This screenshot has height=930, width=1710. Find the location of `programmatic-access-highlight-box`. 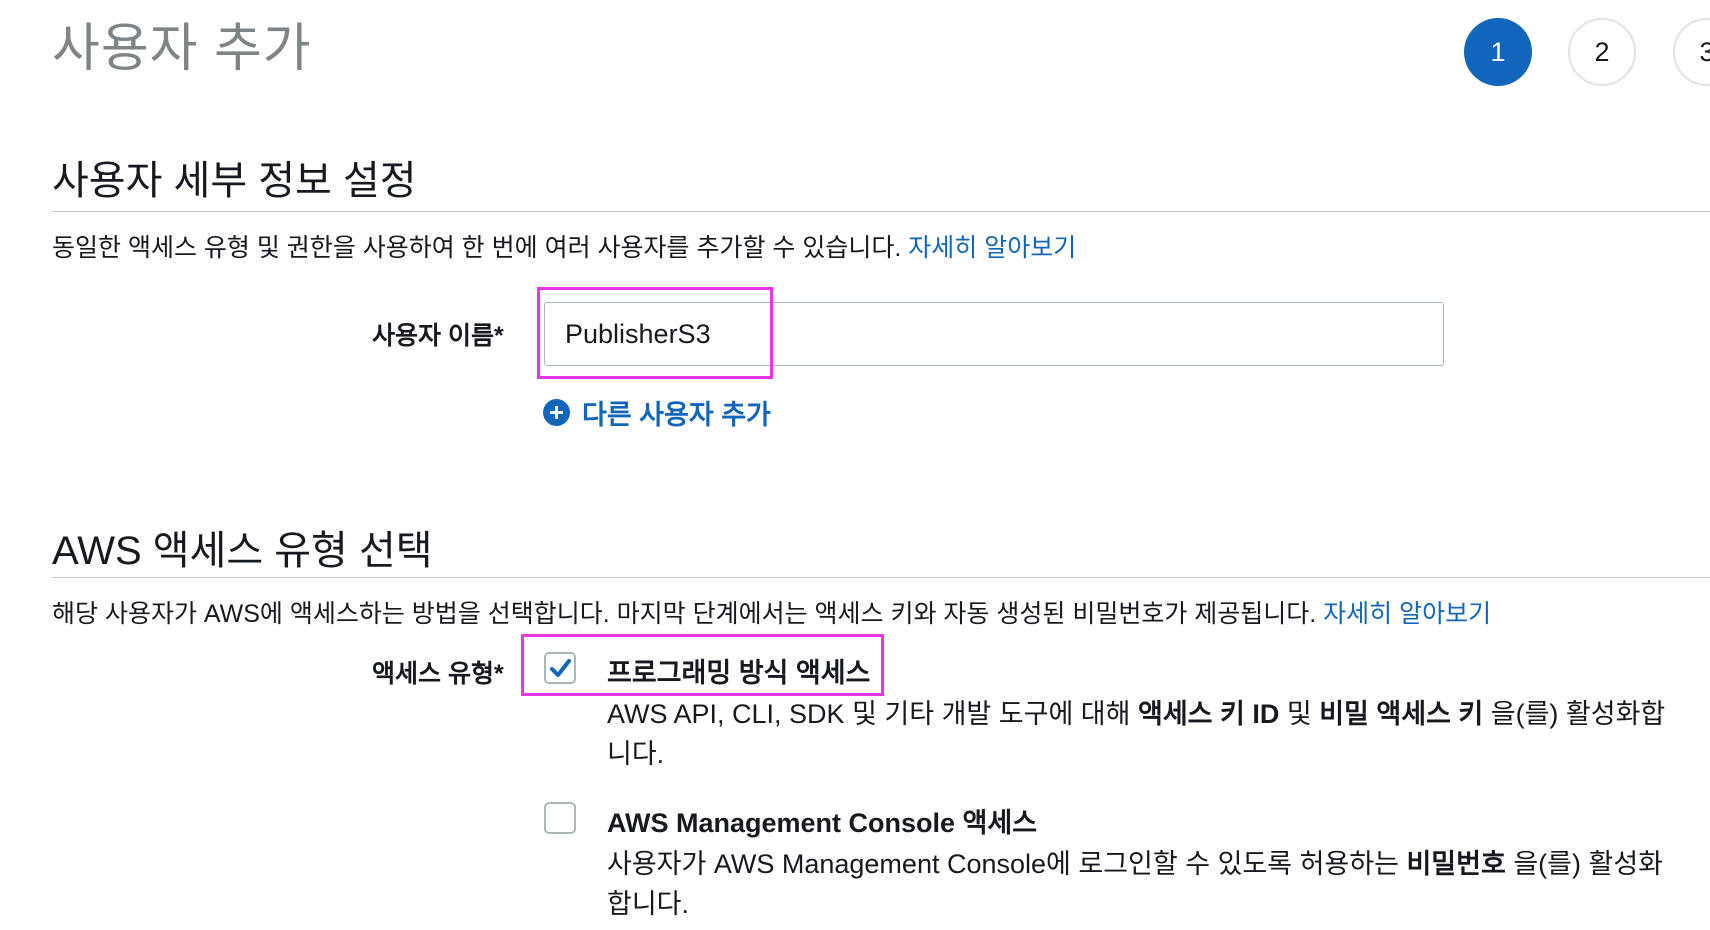

programmatic-access-highlight-box is located at coordinates (702, 665).